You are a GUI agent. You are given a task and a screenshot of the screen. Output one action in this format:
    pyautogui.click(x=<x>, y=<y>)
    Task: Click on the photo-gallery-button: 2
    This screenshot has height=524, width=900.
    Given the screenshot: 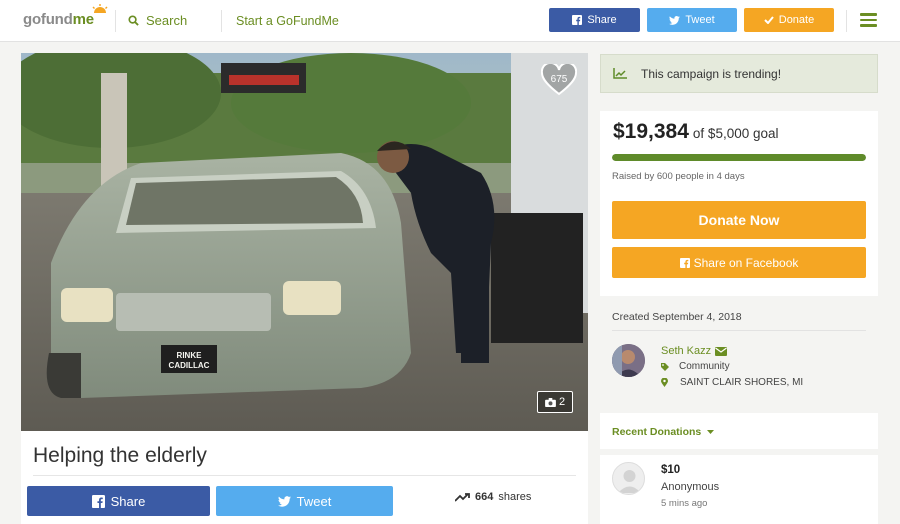 What is the action you would take?
    pyautogui.click(x=555, y=402)
    